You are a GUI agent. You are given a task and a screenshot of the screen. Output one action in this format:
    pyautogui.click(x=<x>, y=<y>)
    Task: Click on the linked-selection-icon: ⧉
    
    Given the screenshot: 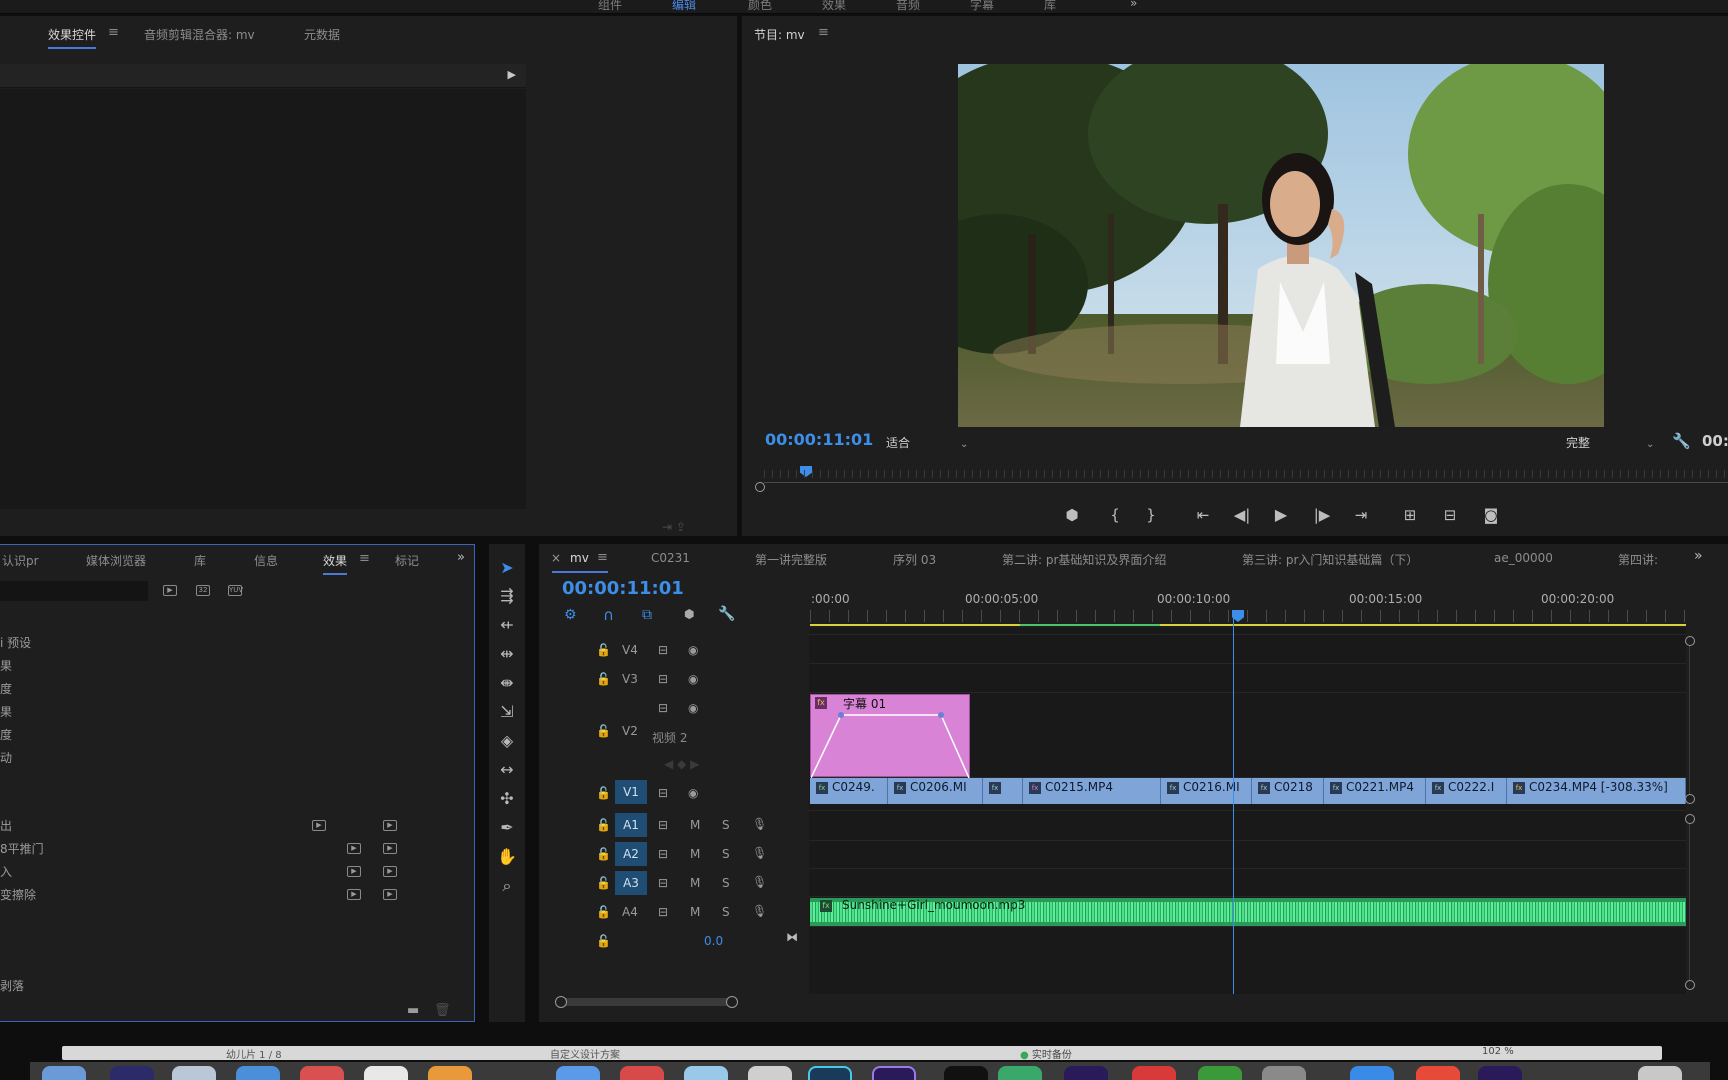 What is the action you would take?
    pyautogui.click(x=647, y=615)
    